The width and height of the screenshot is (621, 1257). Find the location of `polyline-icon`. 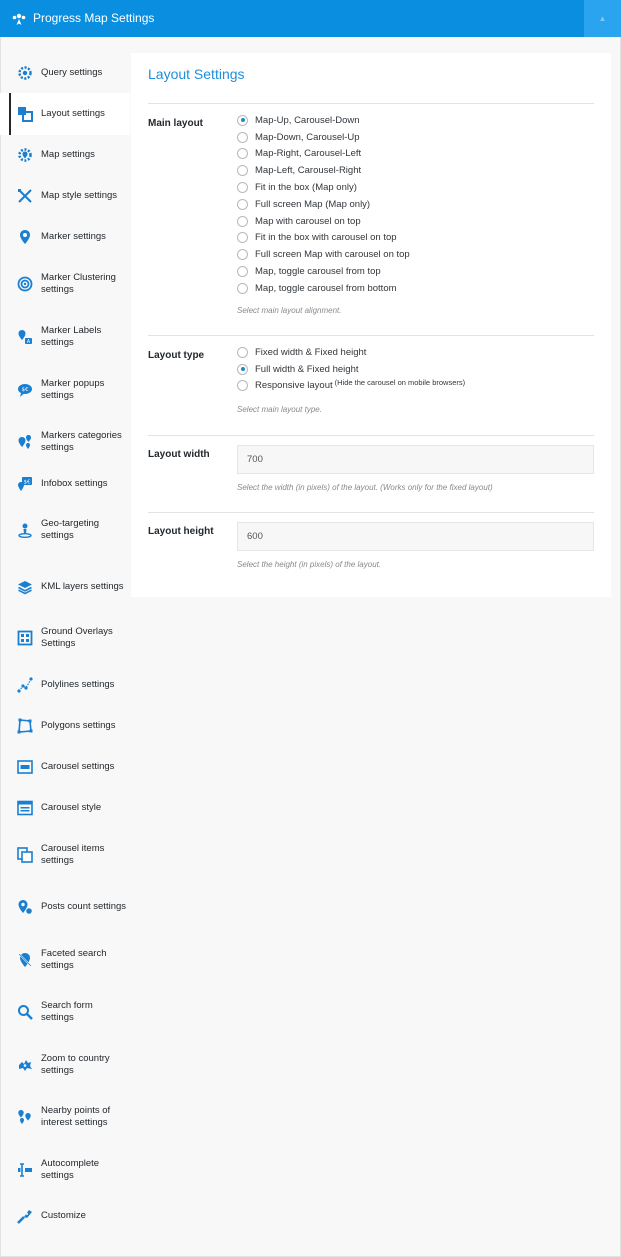

polyline-icon is located at coordinates (25, 685).